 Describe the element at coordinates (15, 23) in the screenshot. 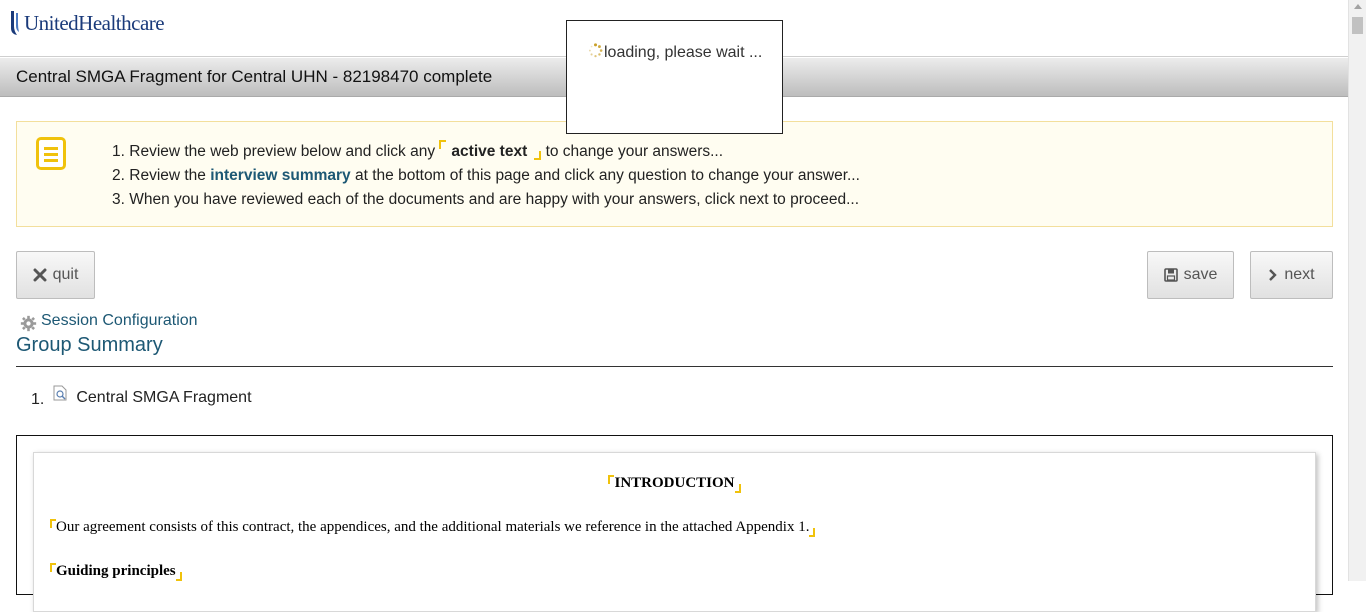

I see `brand-mark-icon` at that location.